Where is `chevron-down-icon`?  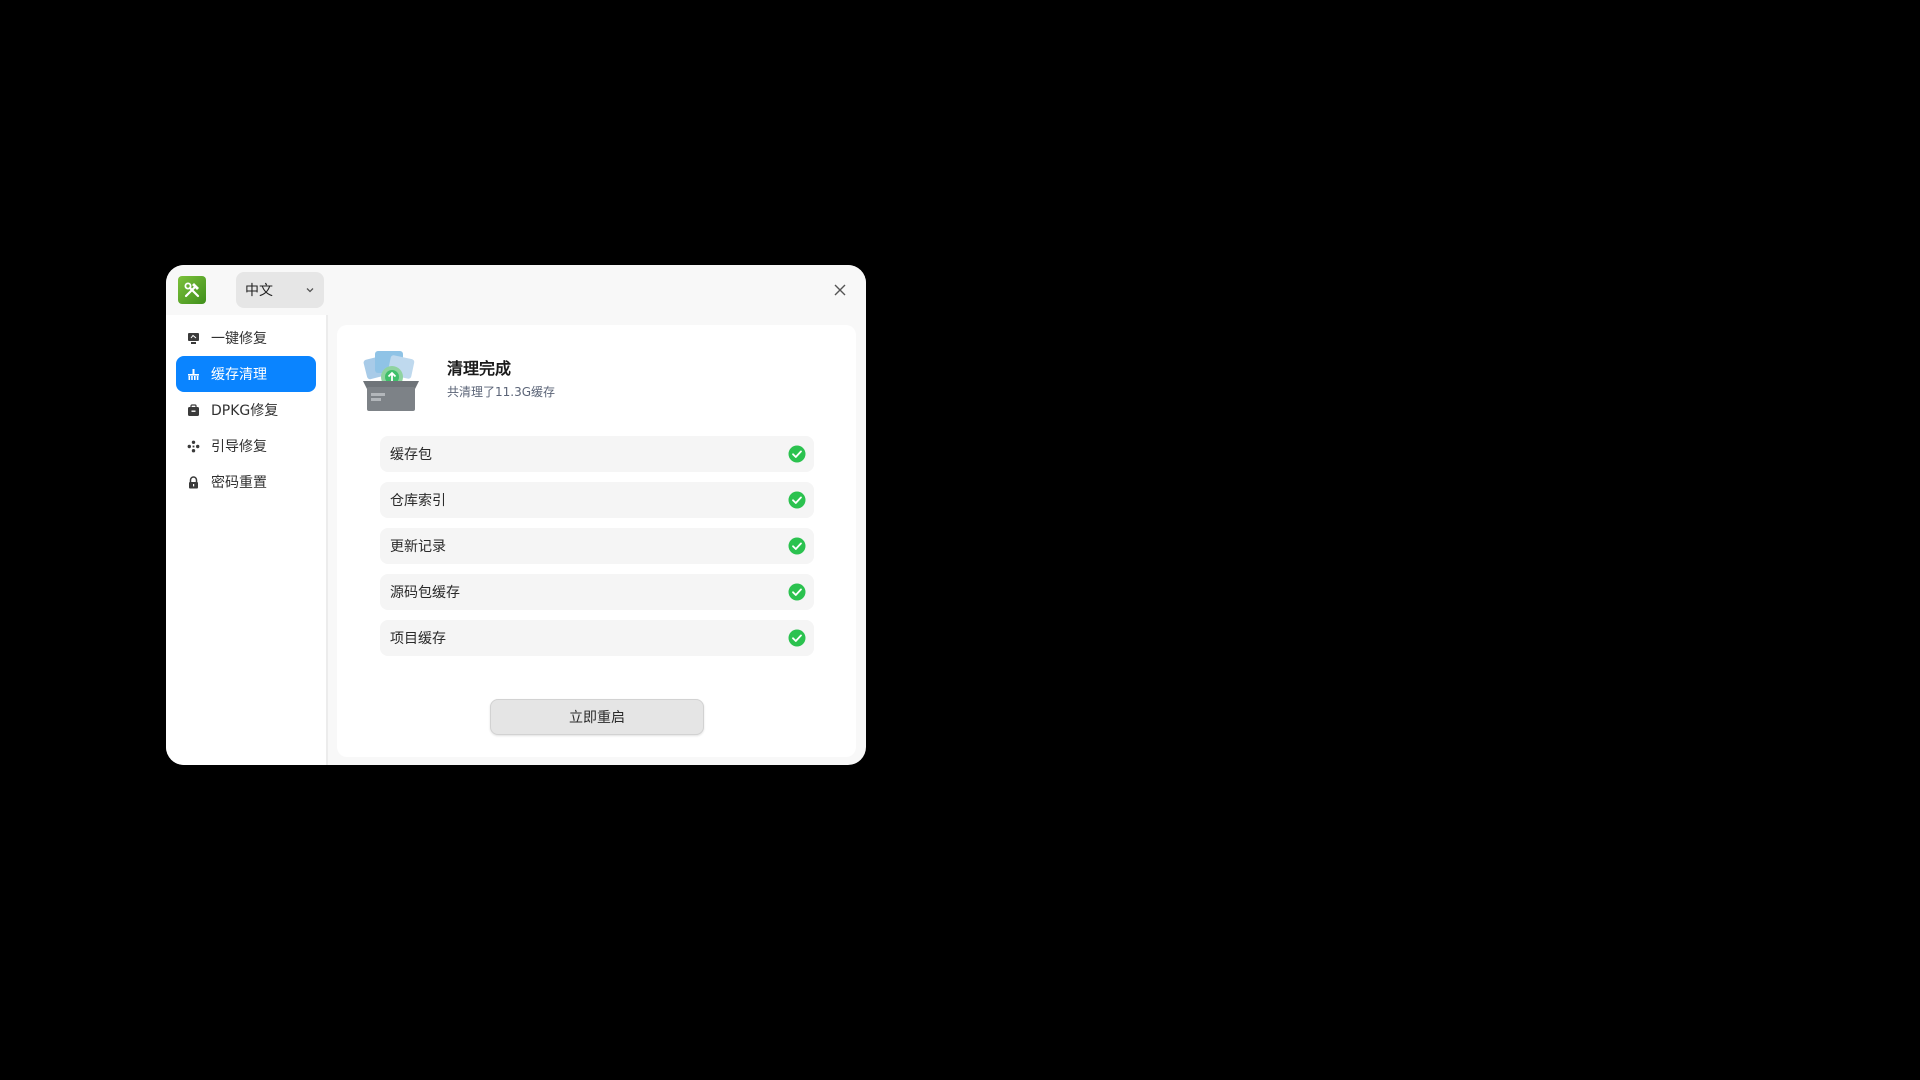
chevron-down-icon is located at coordinates (310, 290).